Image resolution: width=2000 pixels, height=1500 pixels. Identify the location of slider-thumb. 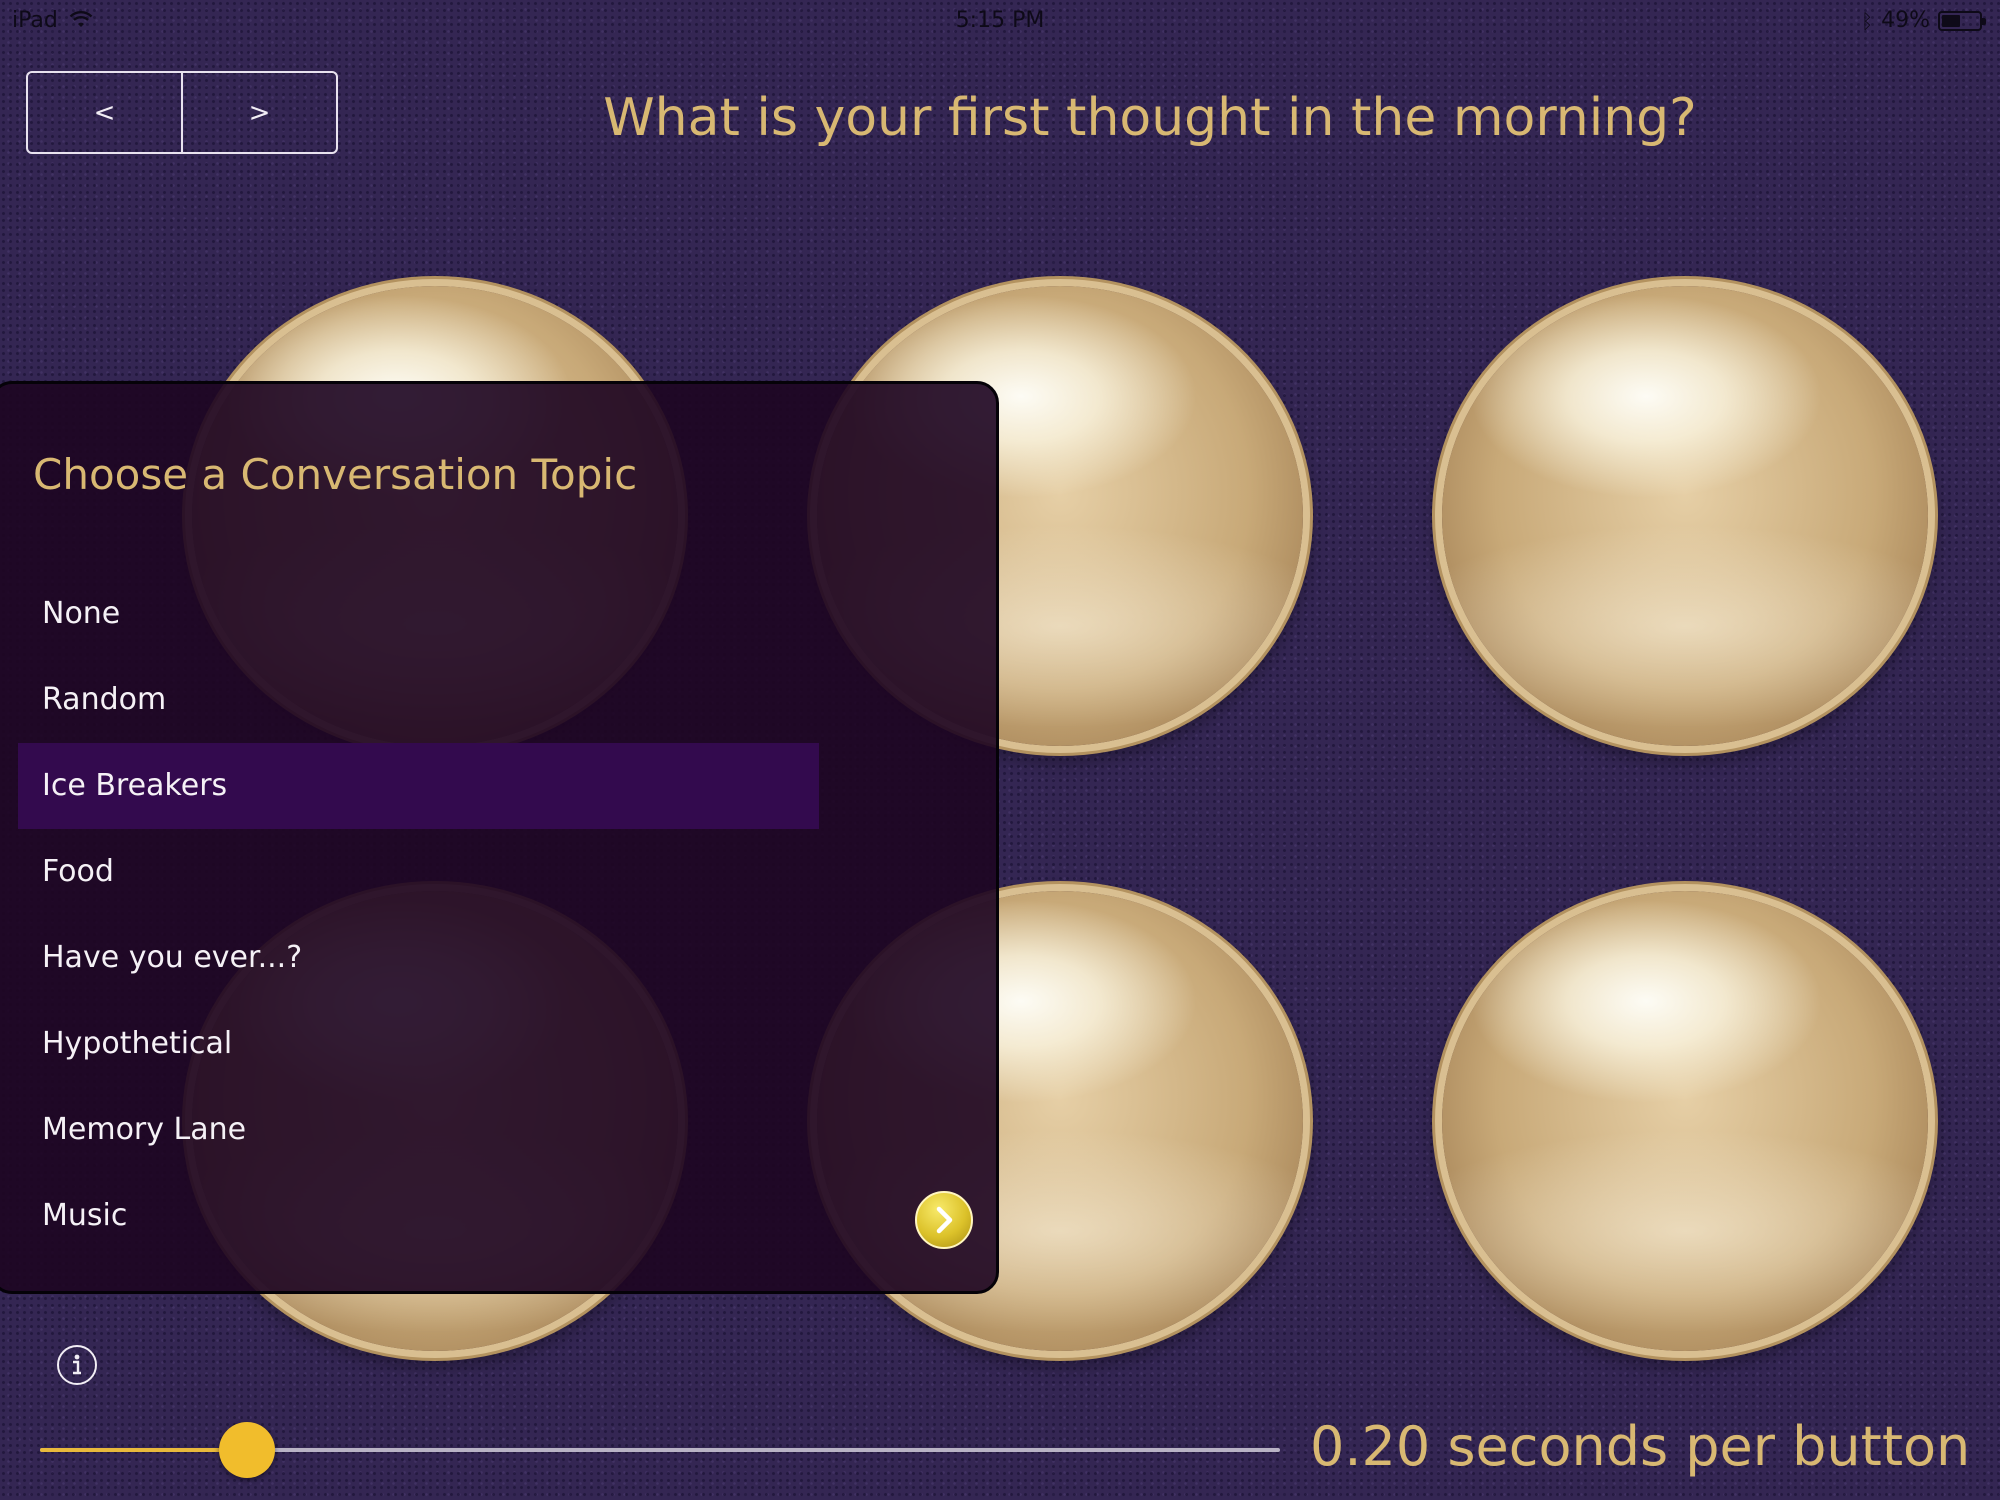
(246, 1450).